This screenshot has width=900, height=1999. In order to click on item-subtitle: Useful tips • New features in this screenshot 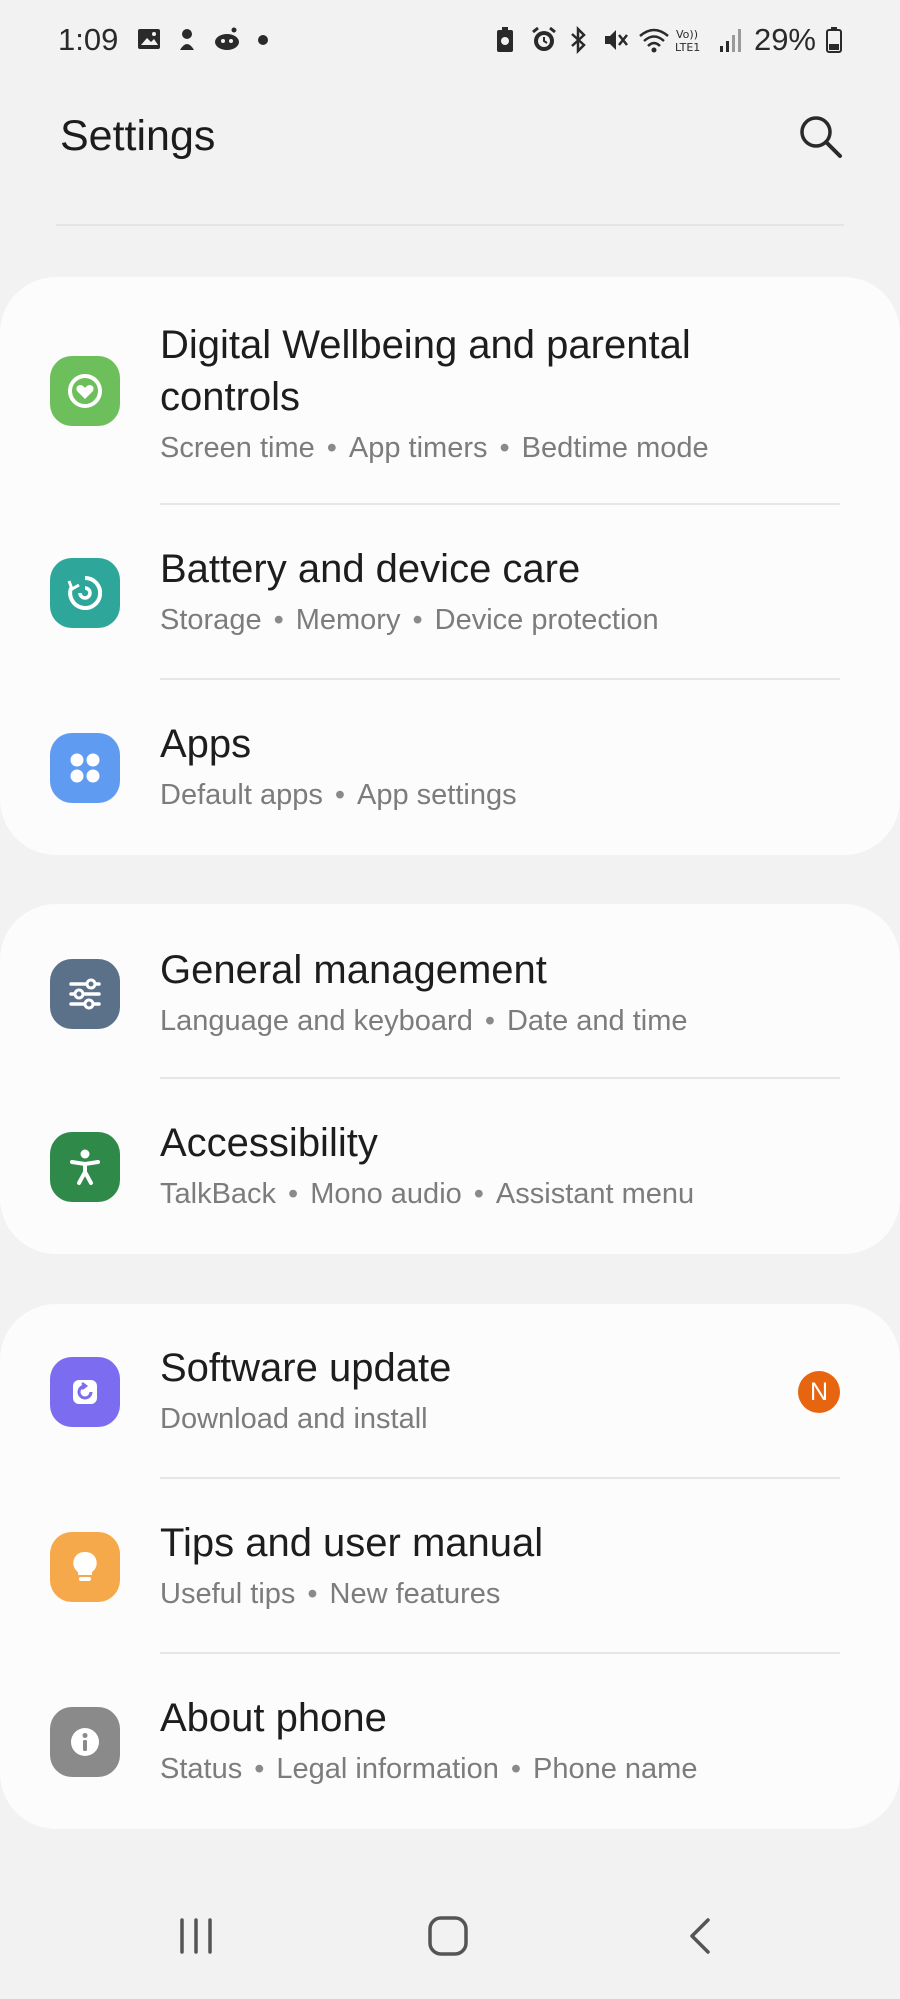, I will do `click(330, 1594)`.